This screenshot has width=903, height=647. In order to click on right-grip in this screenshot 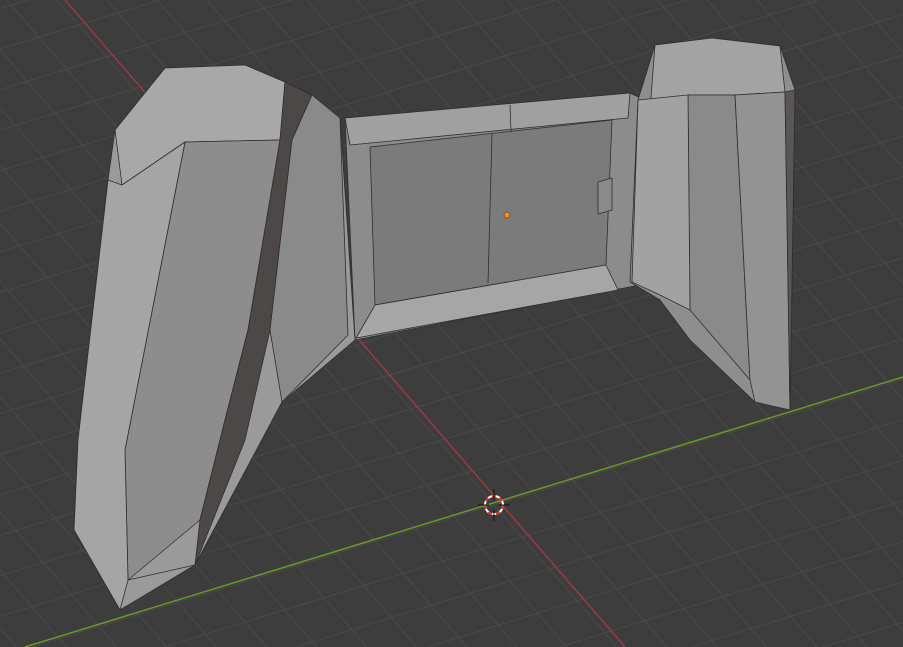, I will do `click(712, 224)`.